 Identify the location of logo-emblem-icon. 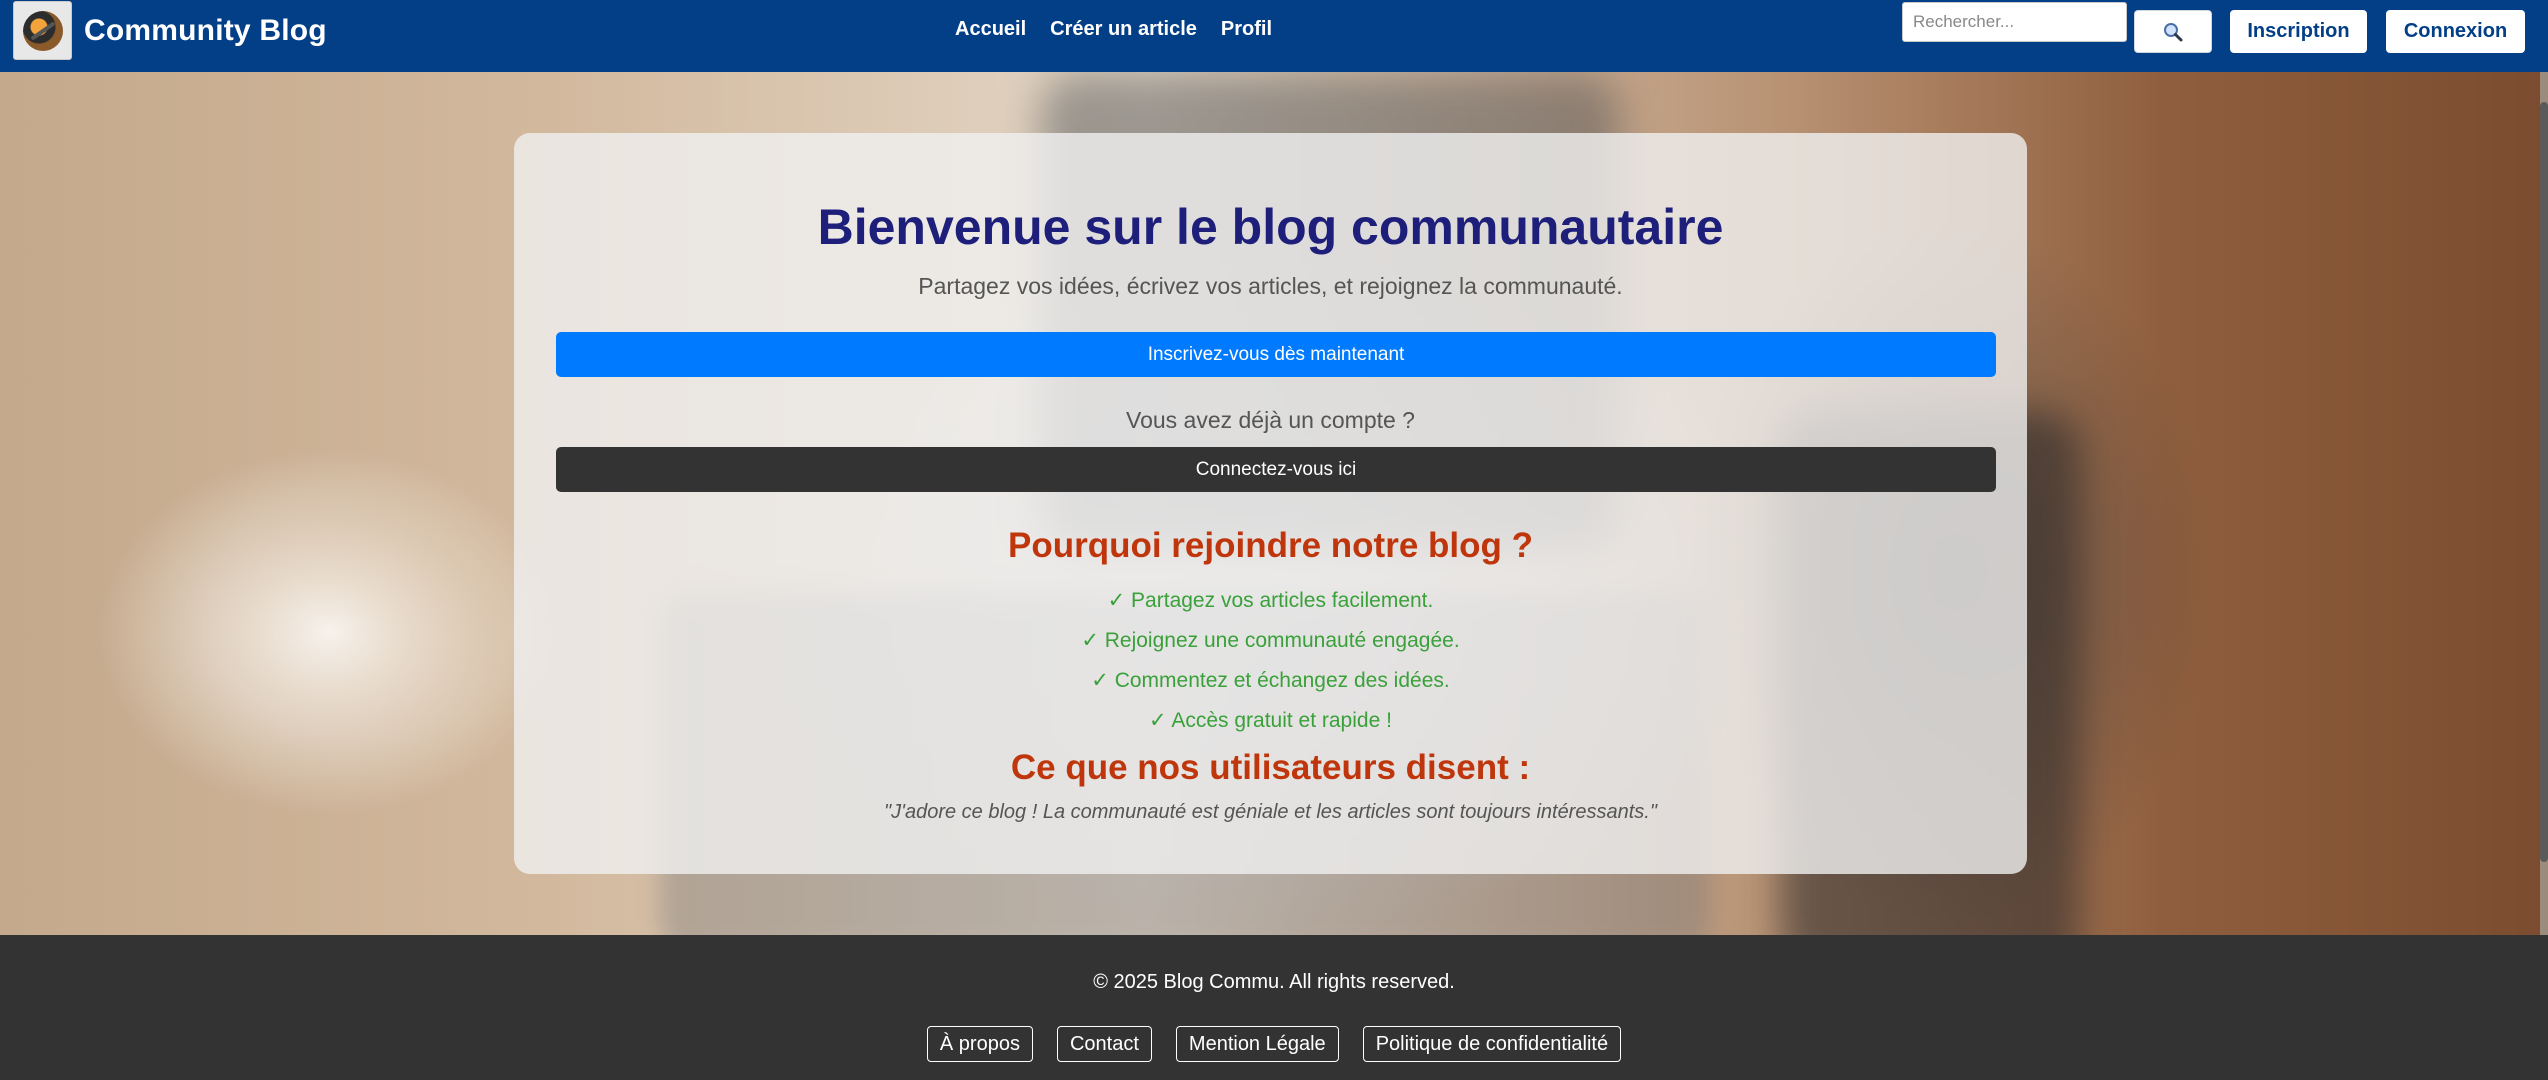
(42, 30).